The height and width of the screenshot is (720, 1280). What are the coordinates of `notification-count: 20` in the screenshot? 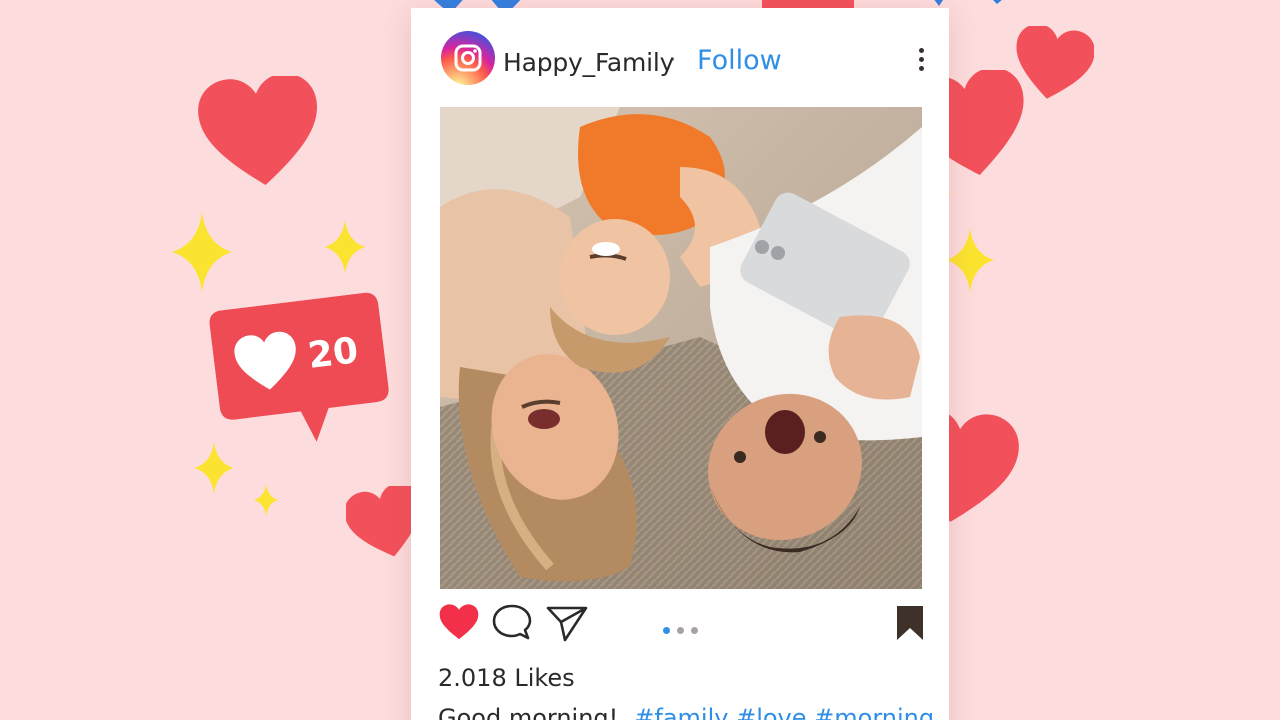 It's located at (333, 353).